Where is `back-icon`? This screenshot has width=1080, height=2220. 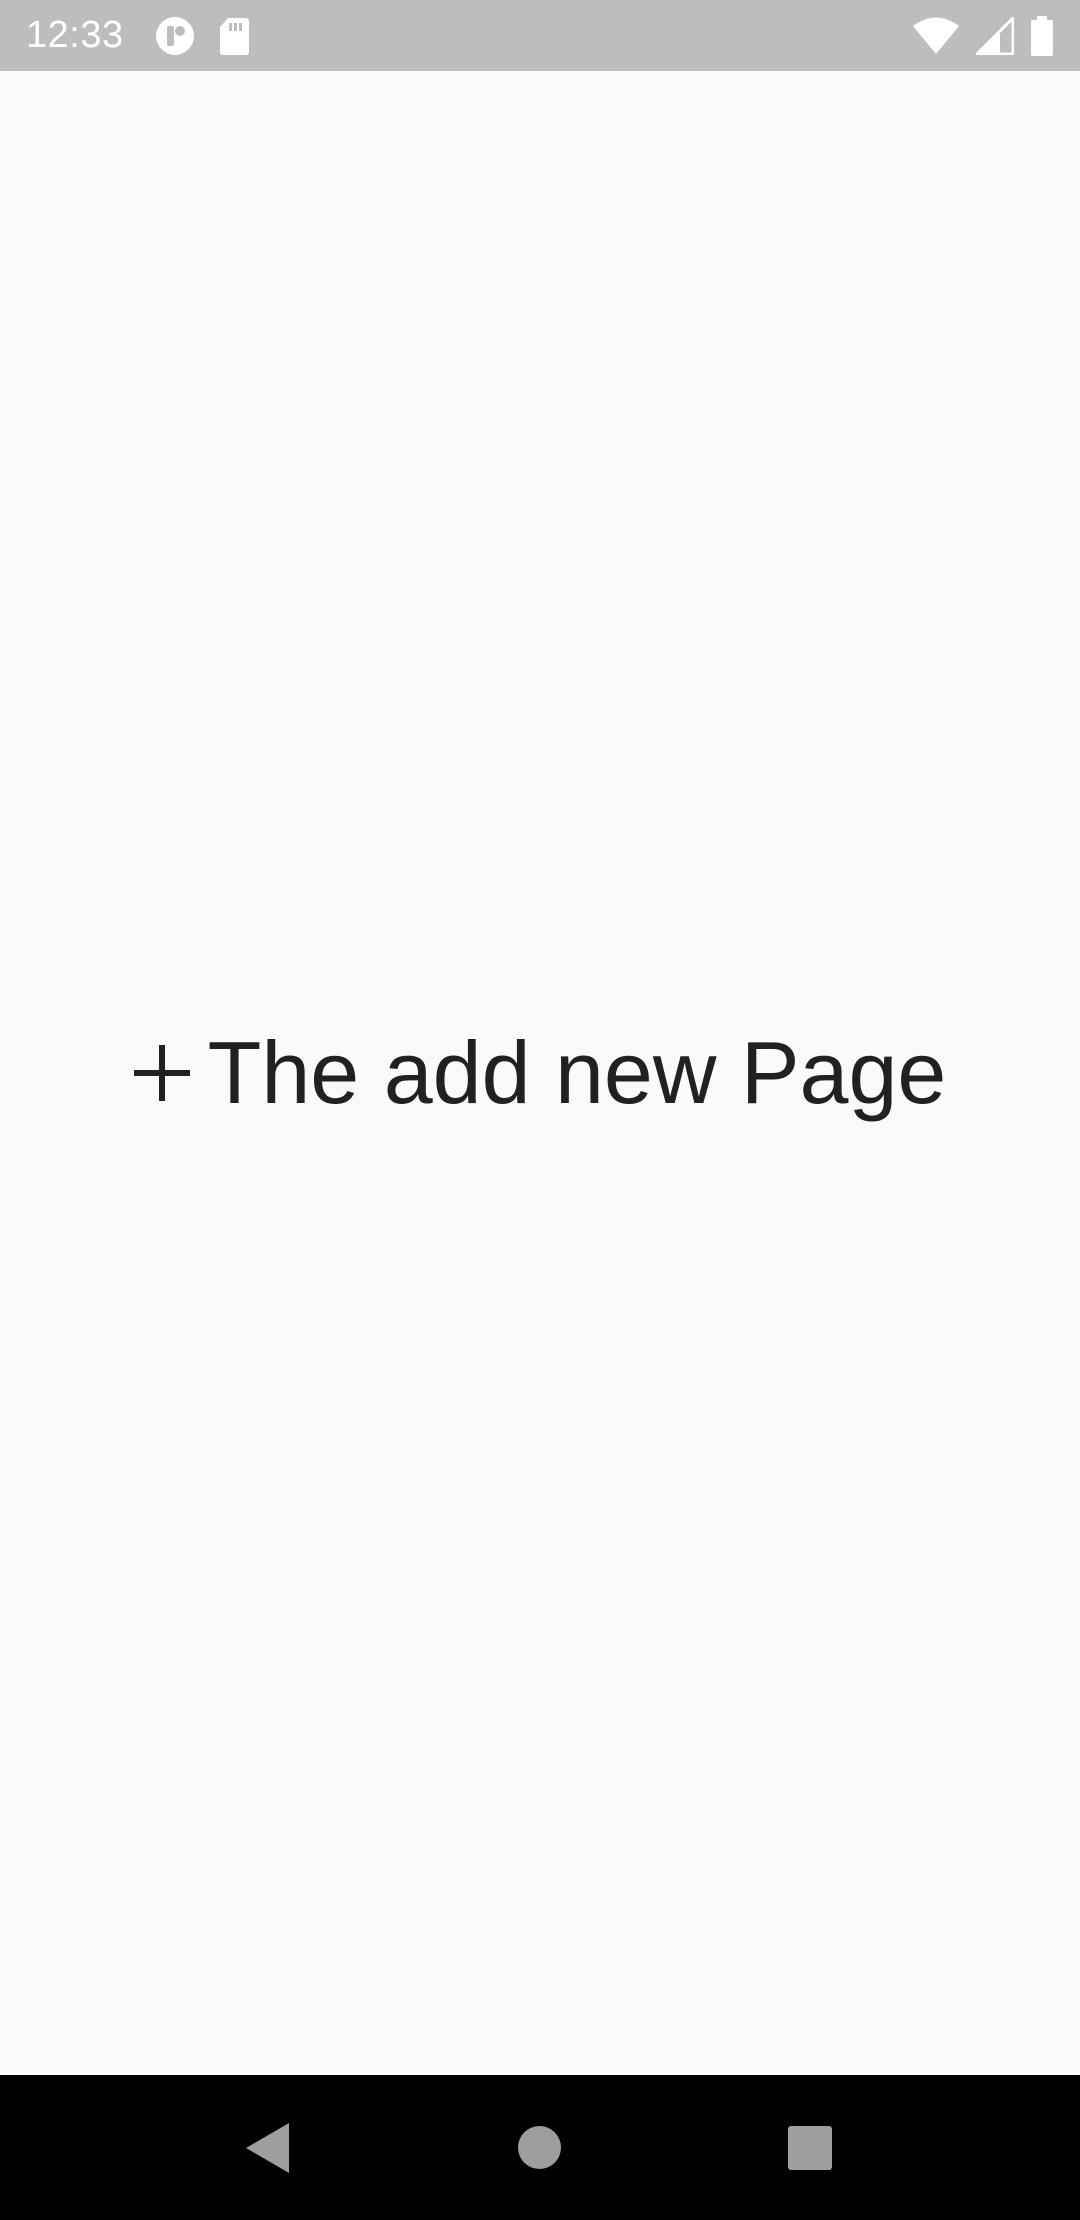
back-icon is located at coordinates (267, 2147).